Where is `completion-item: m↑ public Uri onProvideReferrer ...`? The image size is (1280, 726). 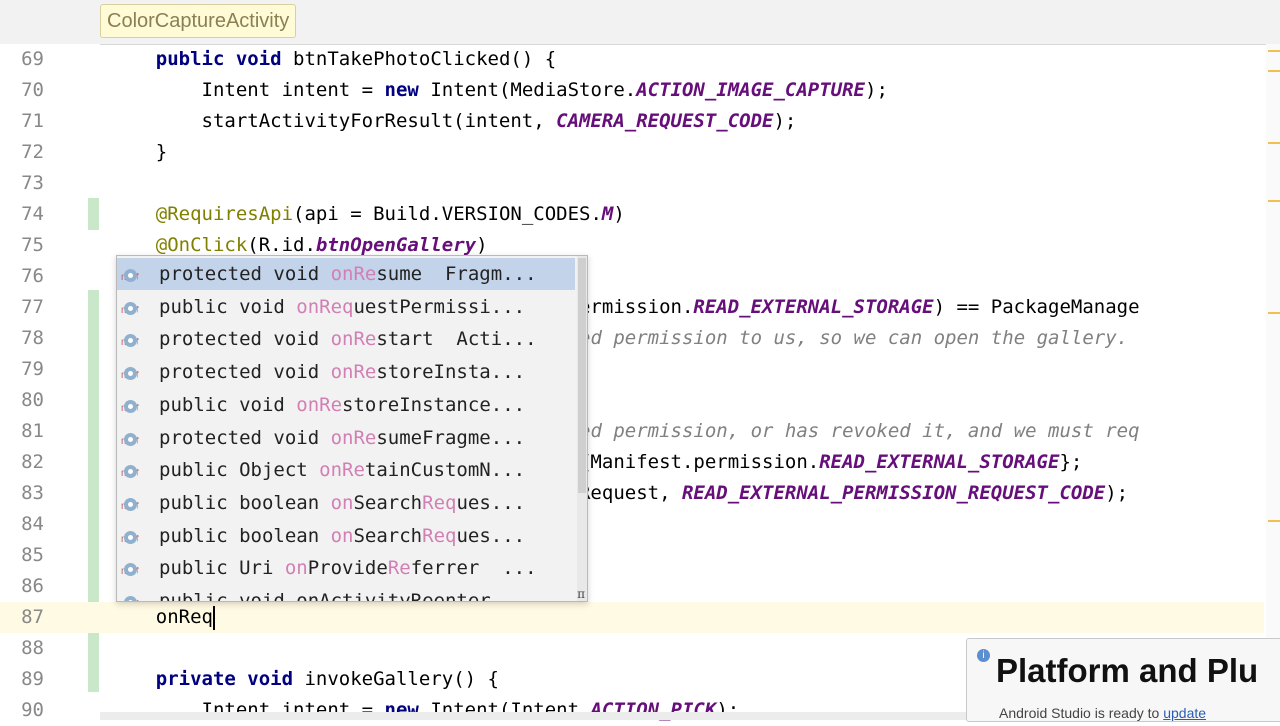
completion-item: m↑ public Uri onProvideReferrer ... is located at coordinates (346, 568).